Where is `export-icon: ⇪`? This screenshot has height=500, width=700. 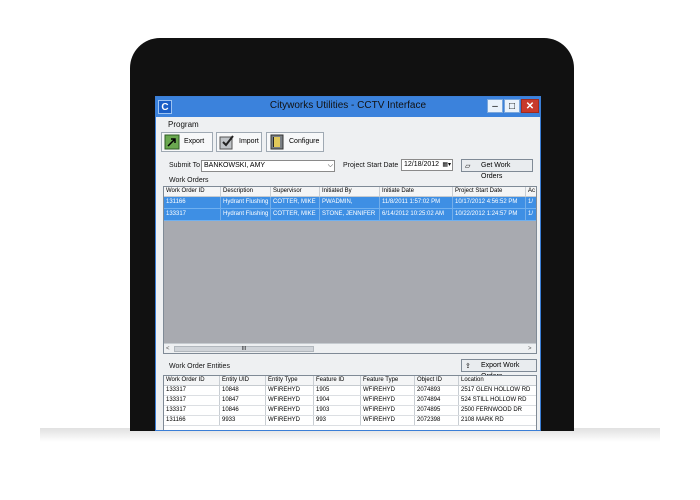 export-icon: ⇪ is located at coordinates (468, 366).